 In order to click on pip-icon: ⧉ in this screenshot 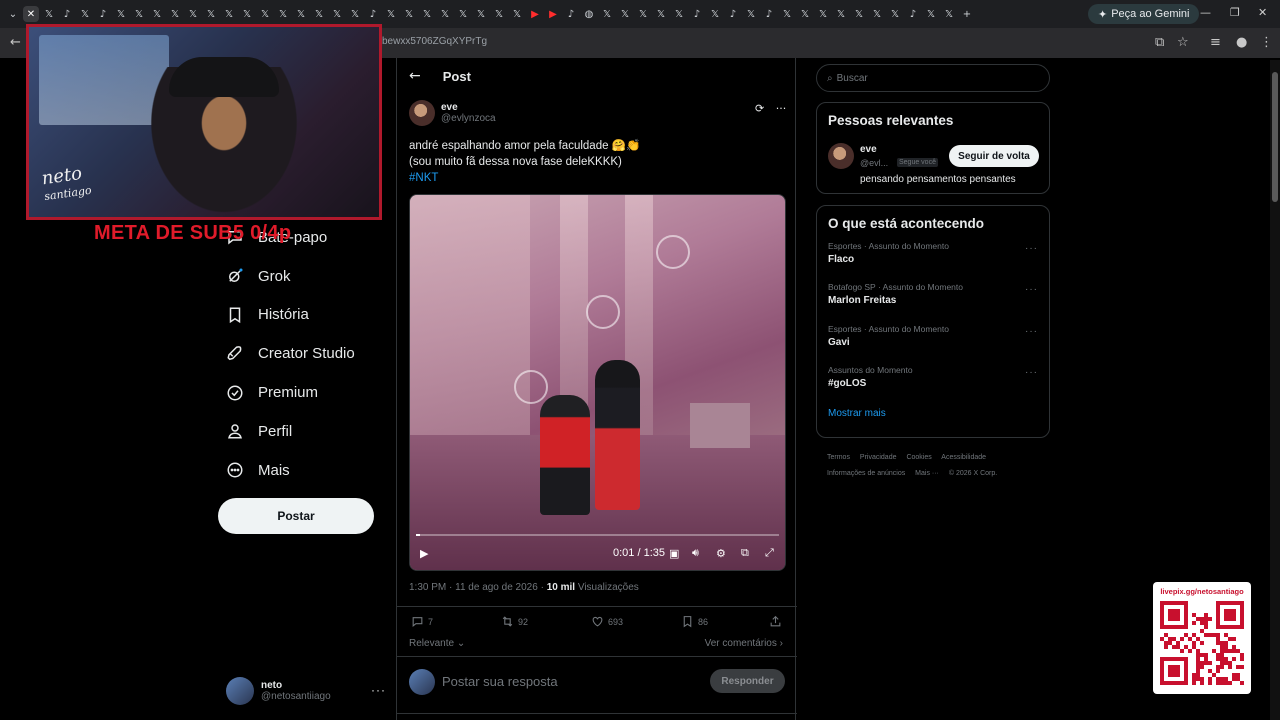, I will do `click(745, 553)`.